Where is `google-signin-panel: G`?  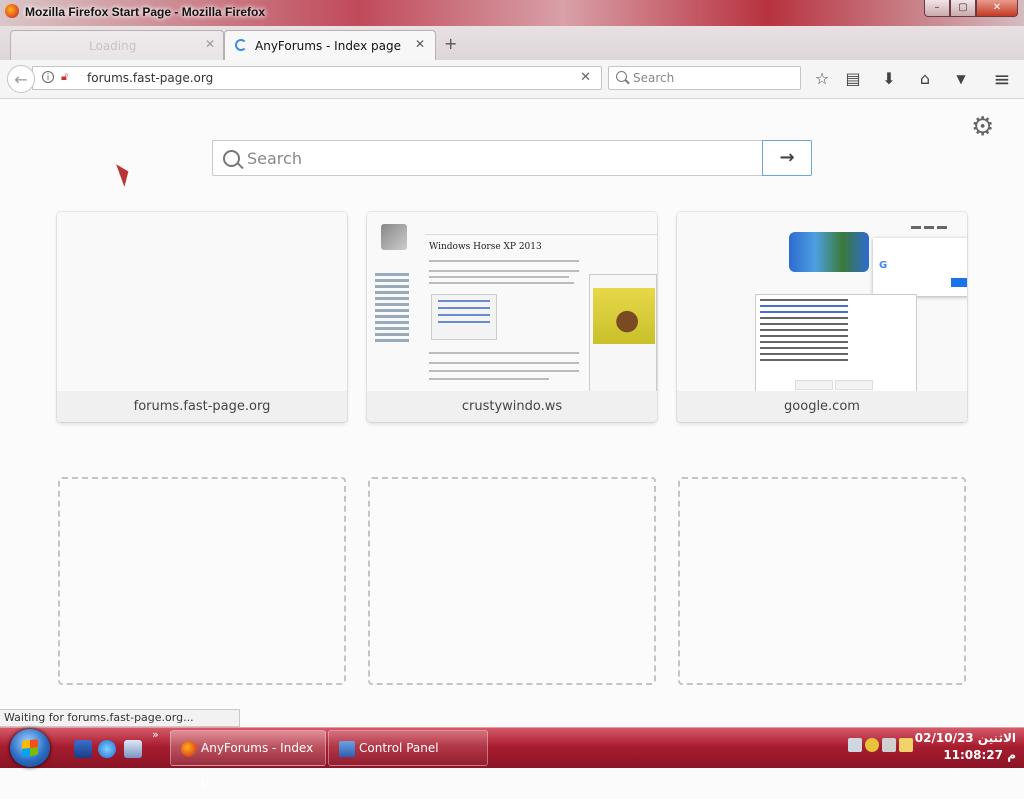 google-signin-panel: G is located at coordinates (920, 267).